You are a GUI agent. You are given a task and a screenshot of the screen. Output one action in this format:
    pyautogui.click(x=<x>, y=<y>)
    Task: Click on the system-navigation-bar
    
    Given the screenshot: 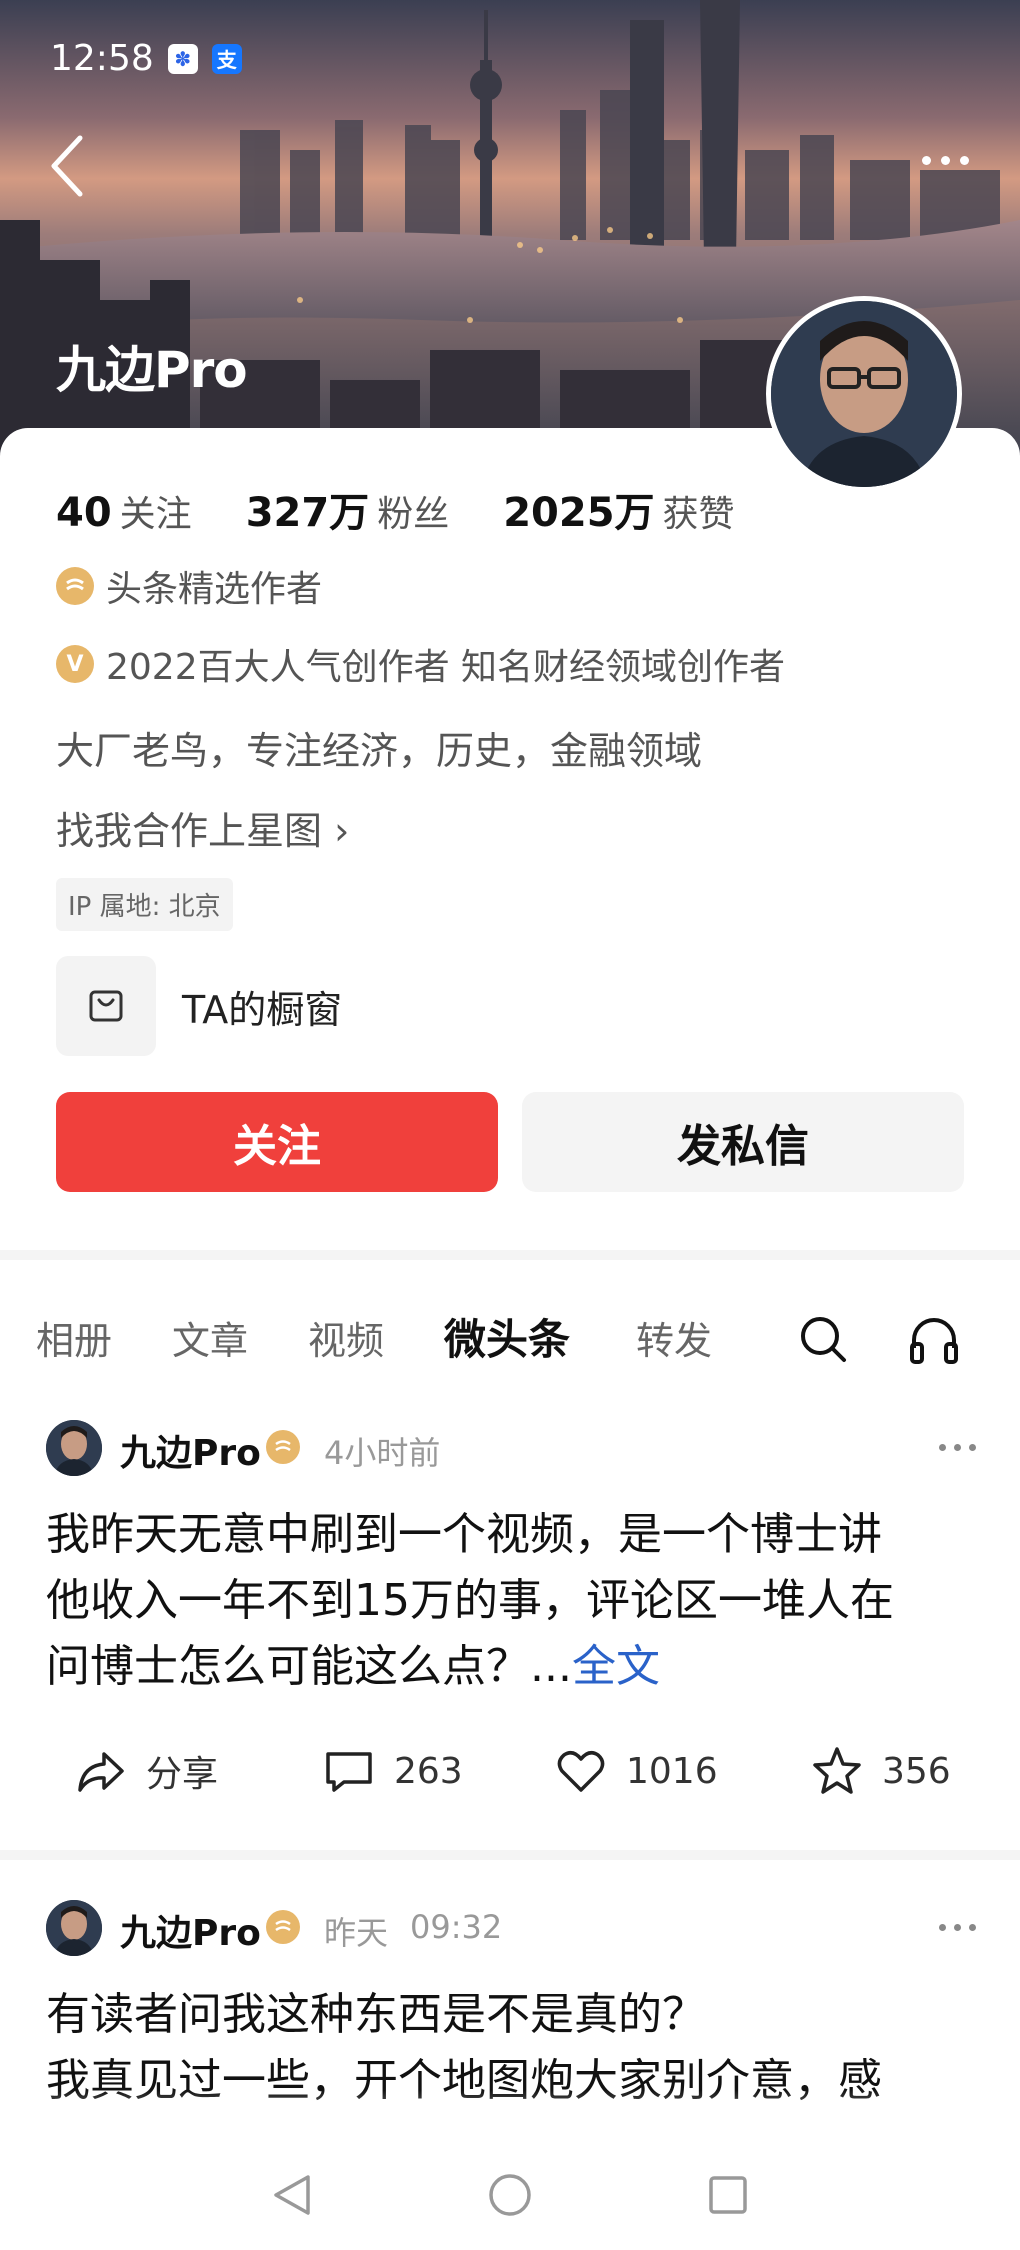 What is the action you would take?
    pyautogui.click(x=510, y=2195)
    